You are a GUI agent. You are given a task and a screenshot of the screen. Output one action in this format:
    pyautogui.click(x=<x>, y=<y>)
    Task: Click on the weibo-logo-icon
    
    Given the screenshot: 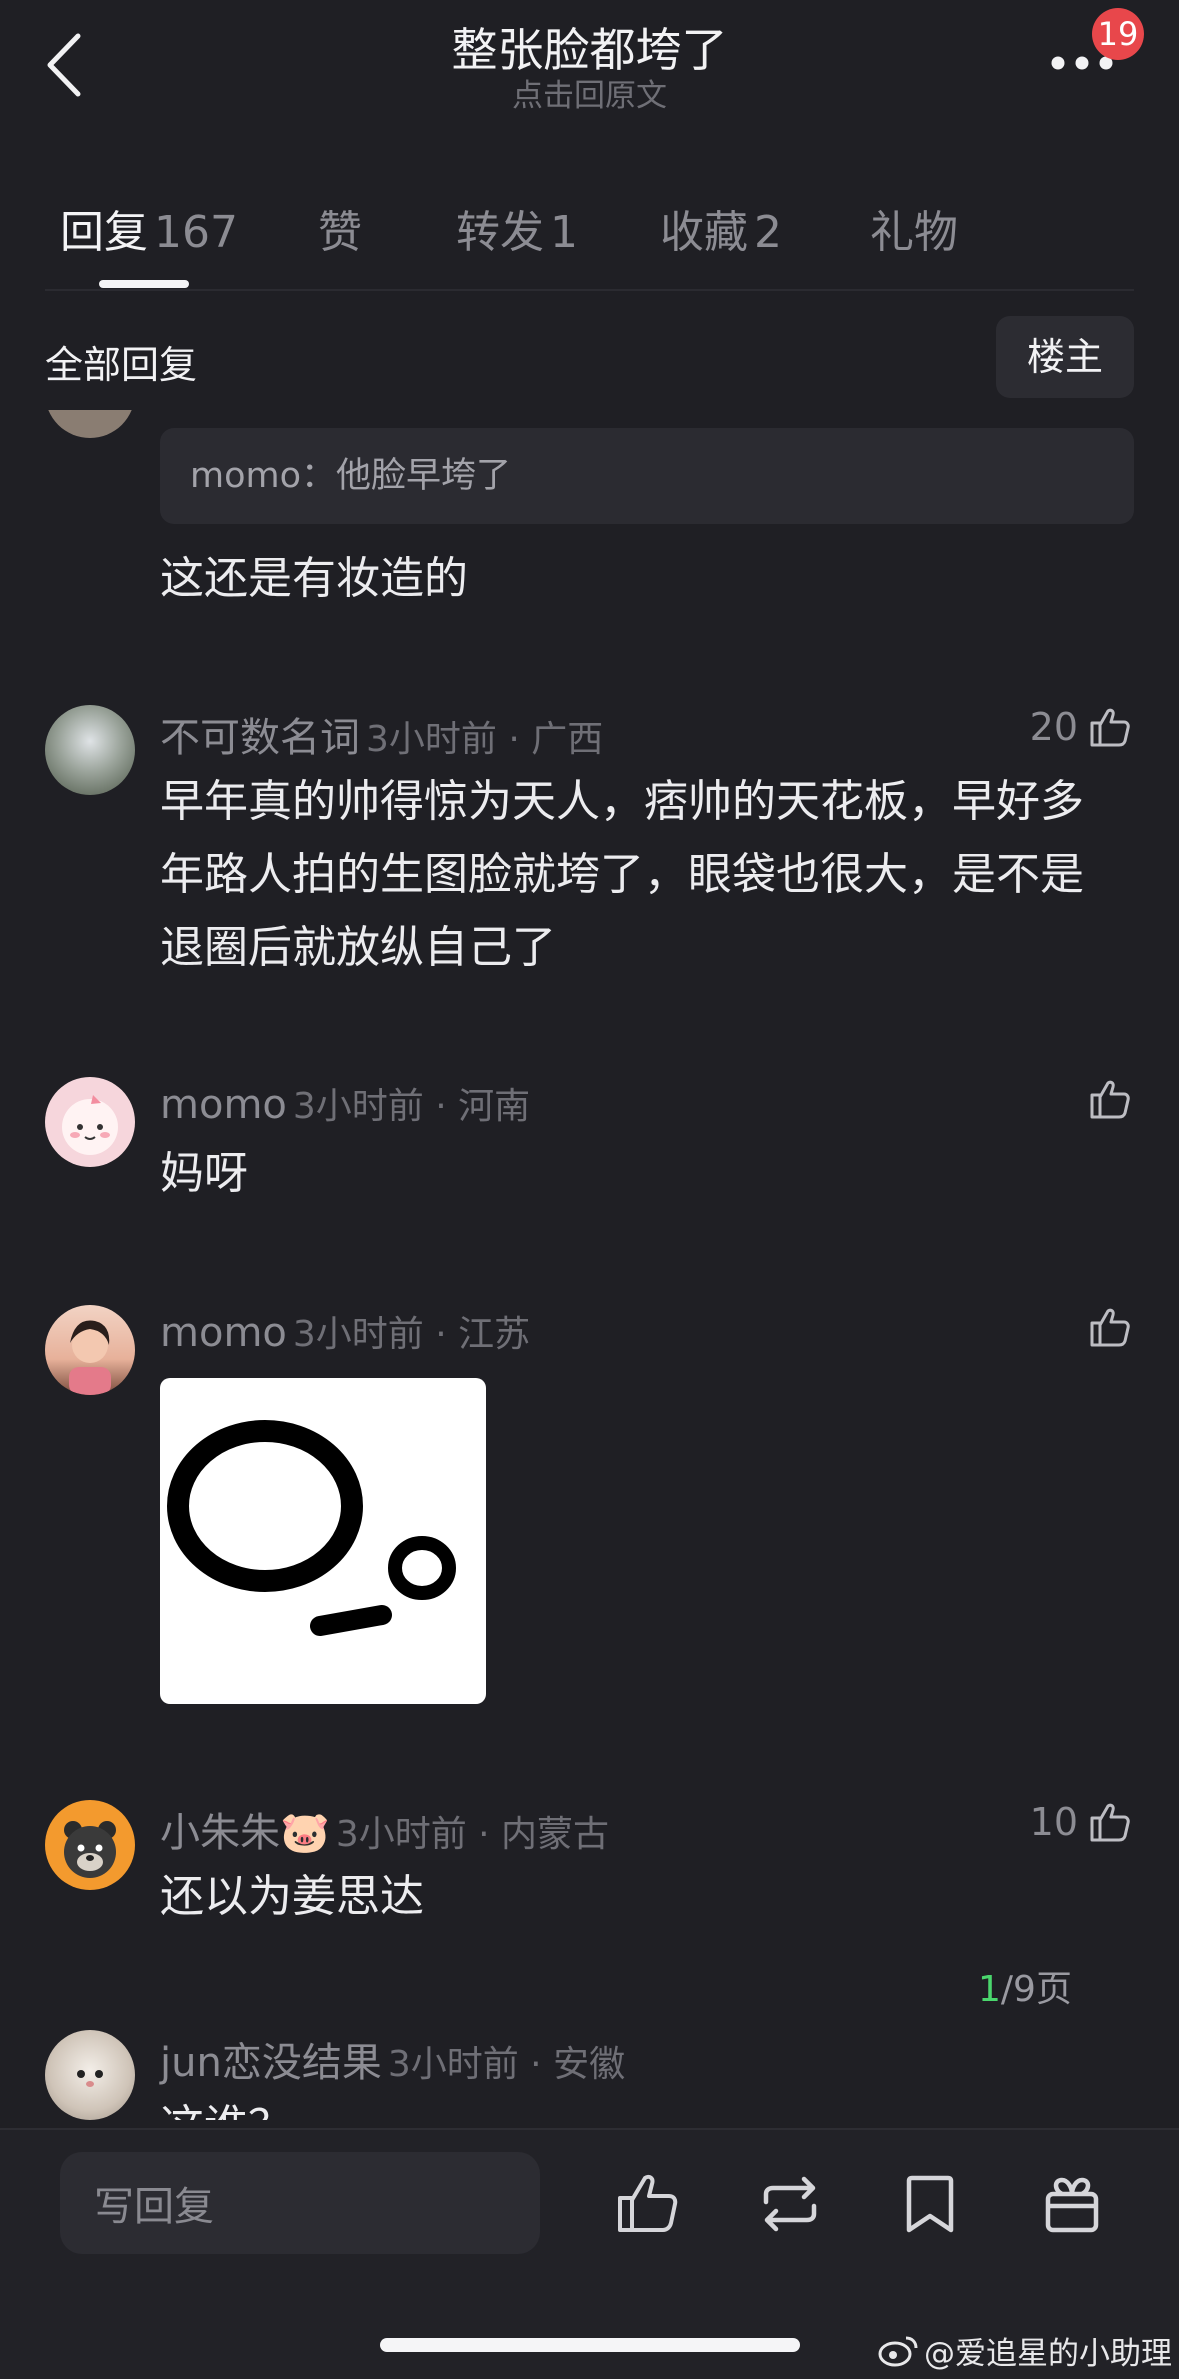 What is the action you would take?
    pyautogui.click(x=898, y=2351)
    